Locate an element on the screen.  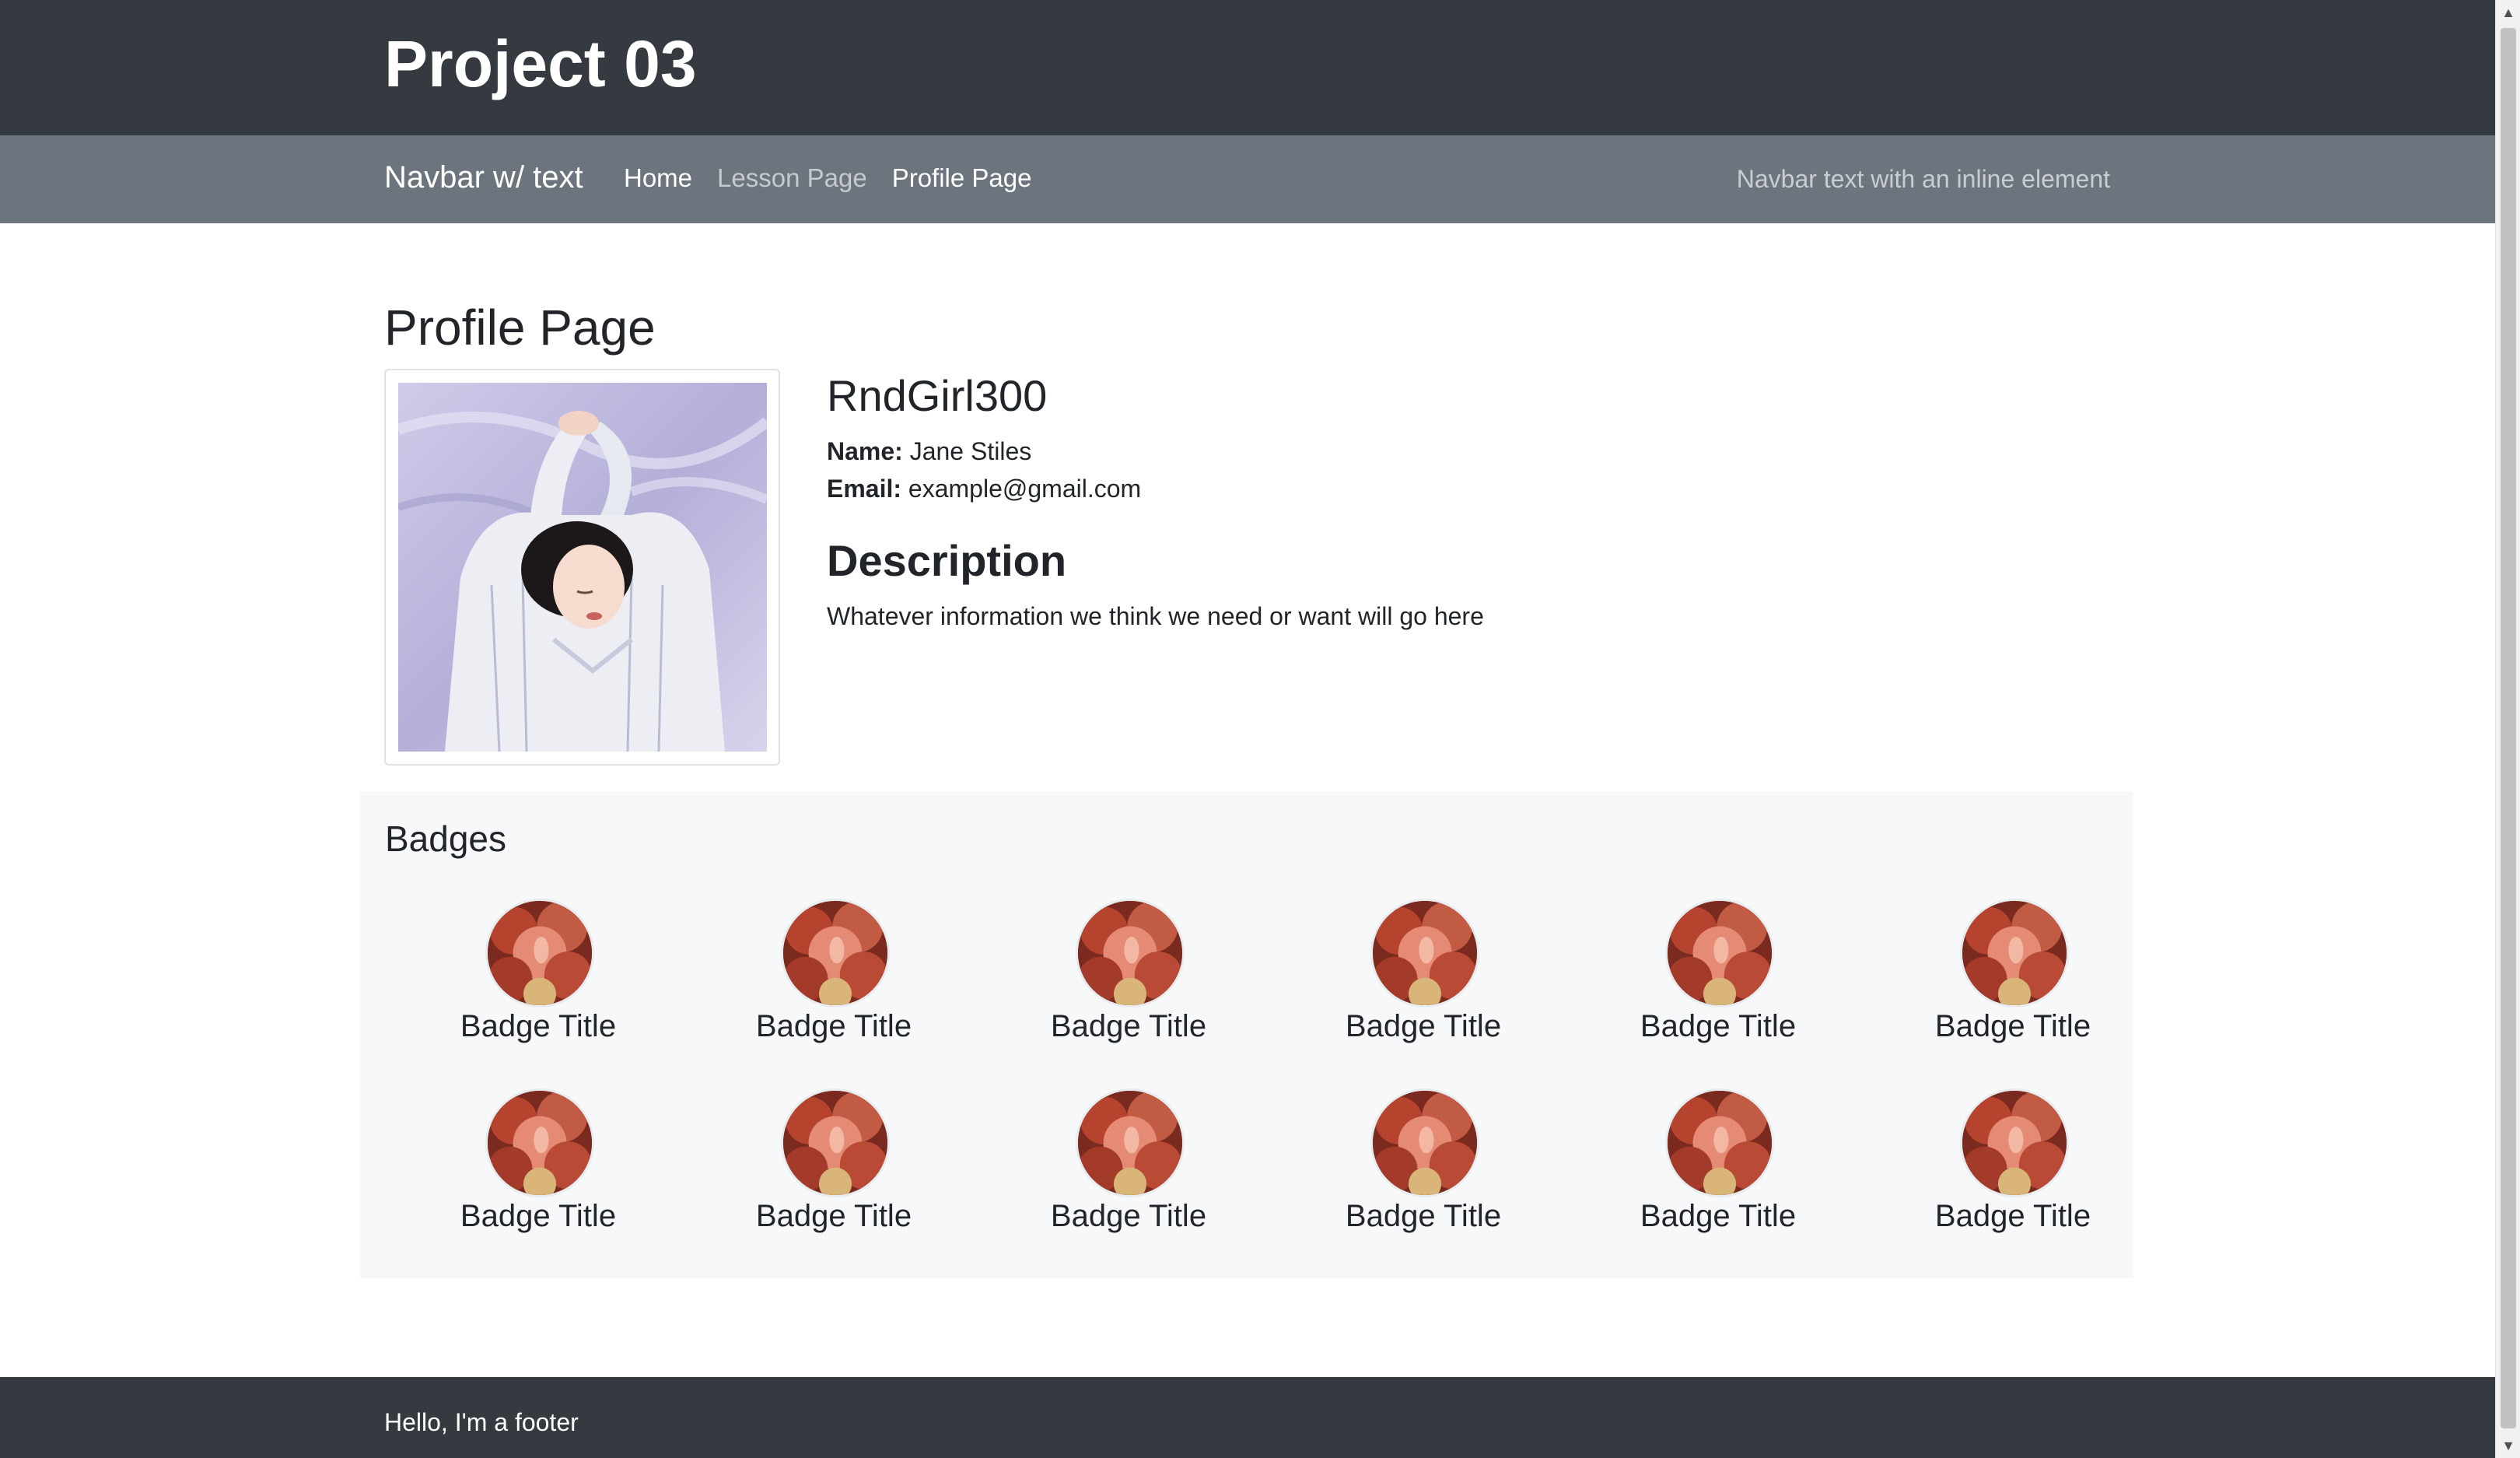
site-header: Project 03 is located at coordinates (1248, 67).